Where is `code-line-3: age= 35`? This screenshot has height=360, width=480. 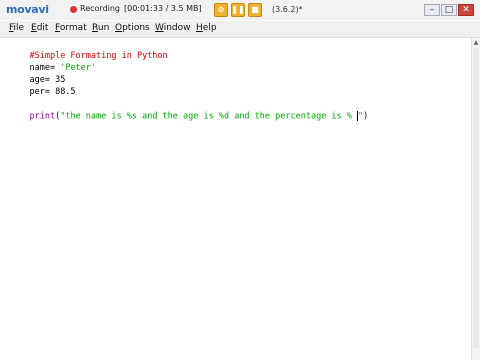
code-line-3: age= 35 is located at coordinates (37, 74).